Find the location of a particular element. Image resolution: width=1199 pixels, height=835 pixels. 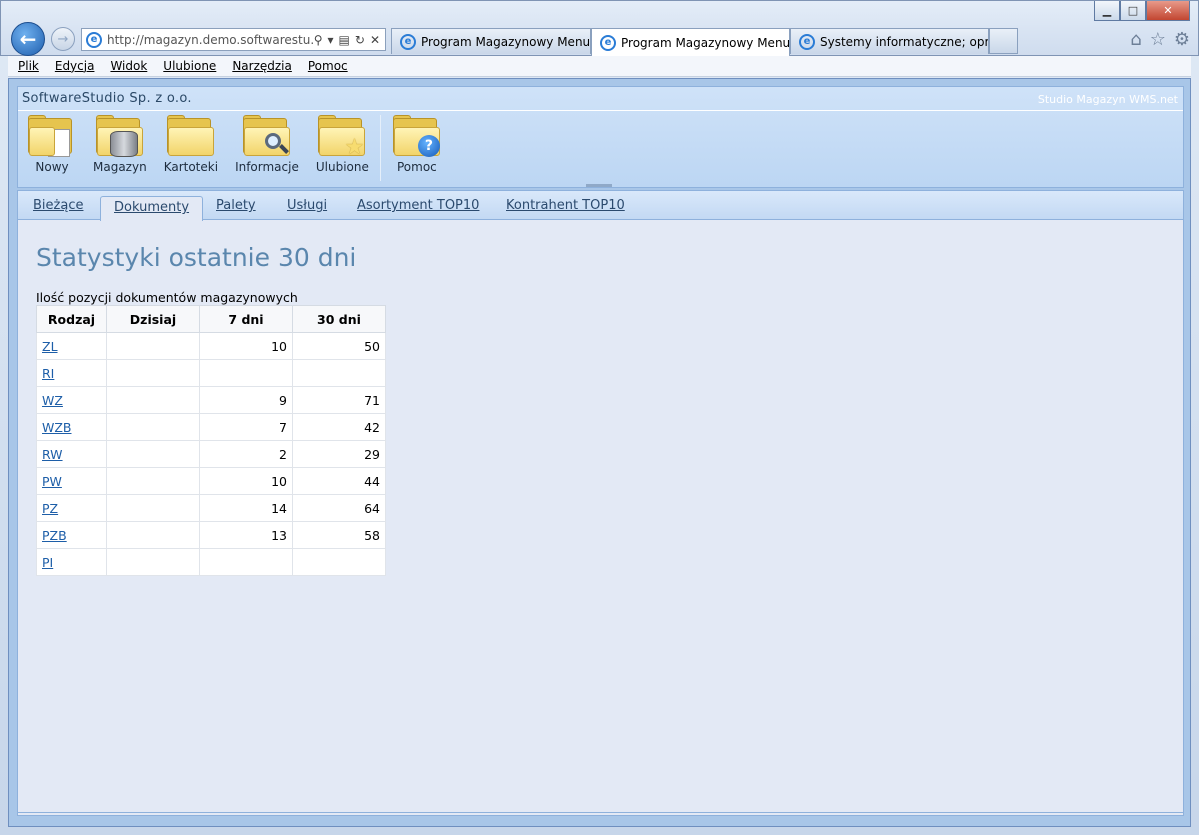

window-controls: ▁ □ ✕ is located at coordinates (1142, 11).